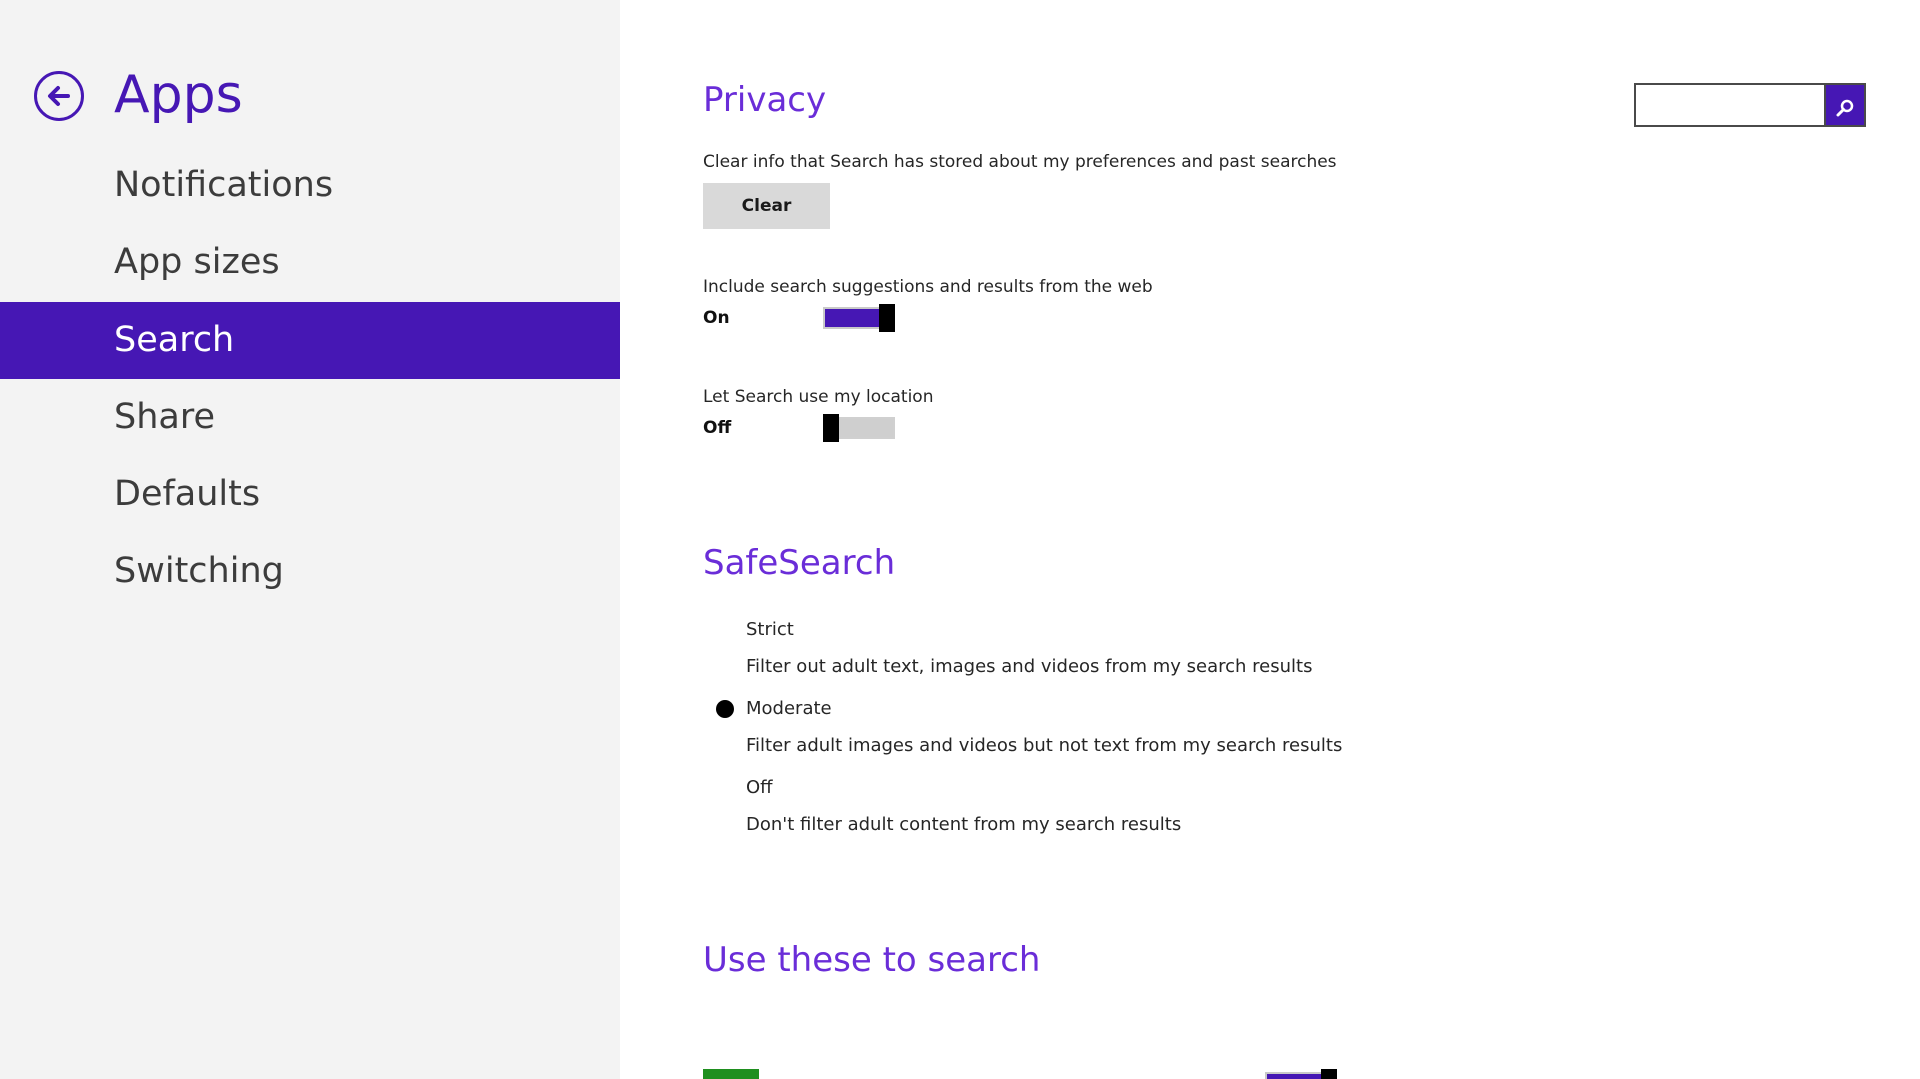  What do you see at coordinates (310, 571) in the screenshot?
I see `sidebar-item-switching: Switching` at bounding box center [310, 571].